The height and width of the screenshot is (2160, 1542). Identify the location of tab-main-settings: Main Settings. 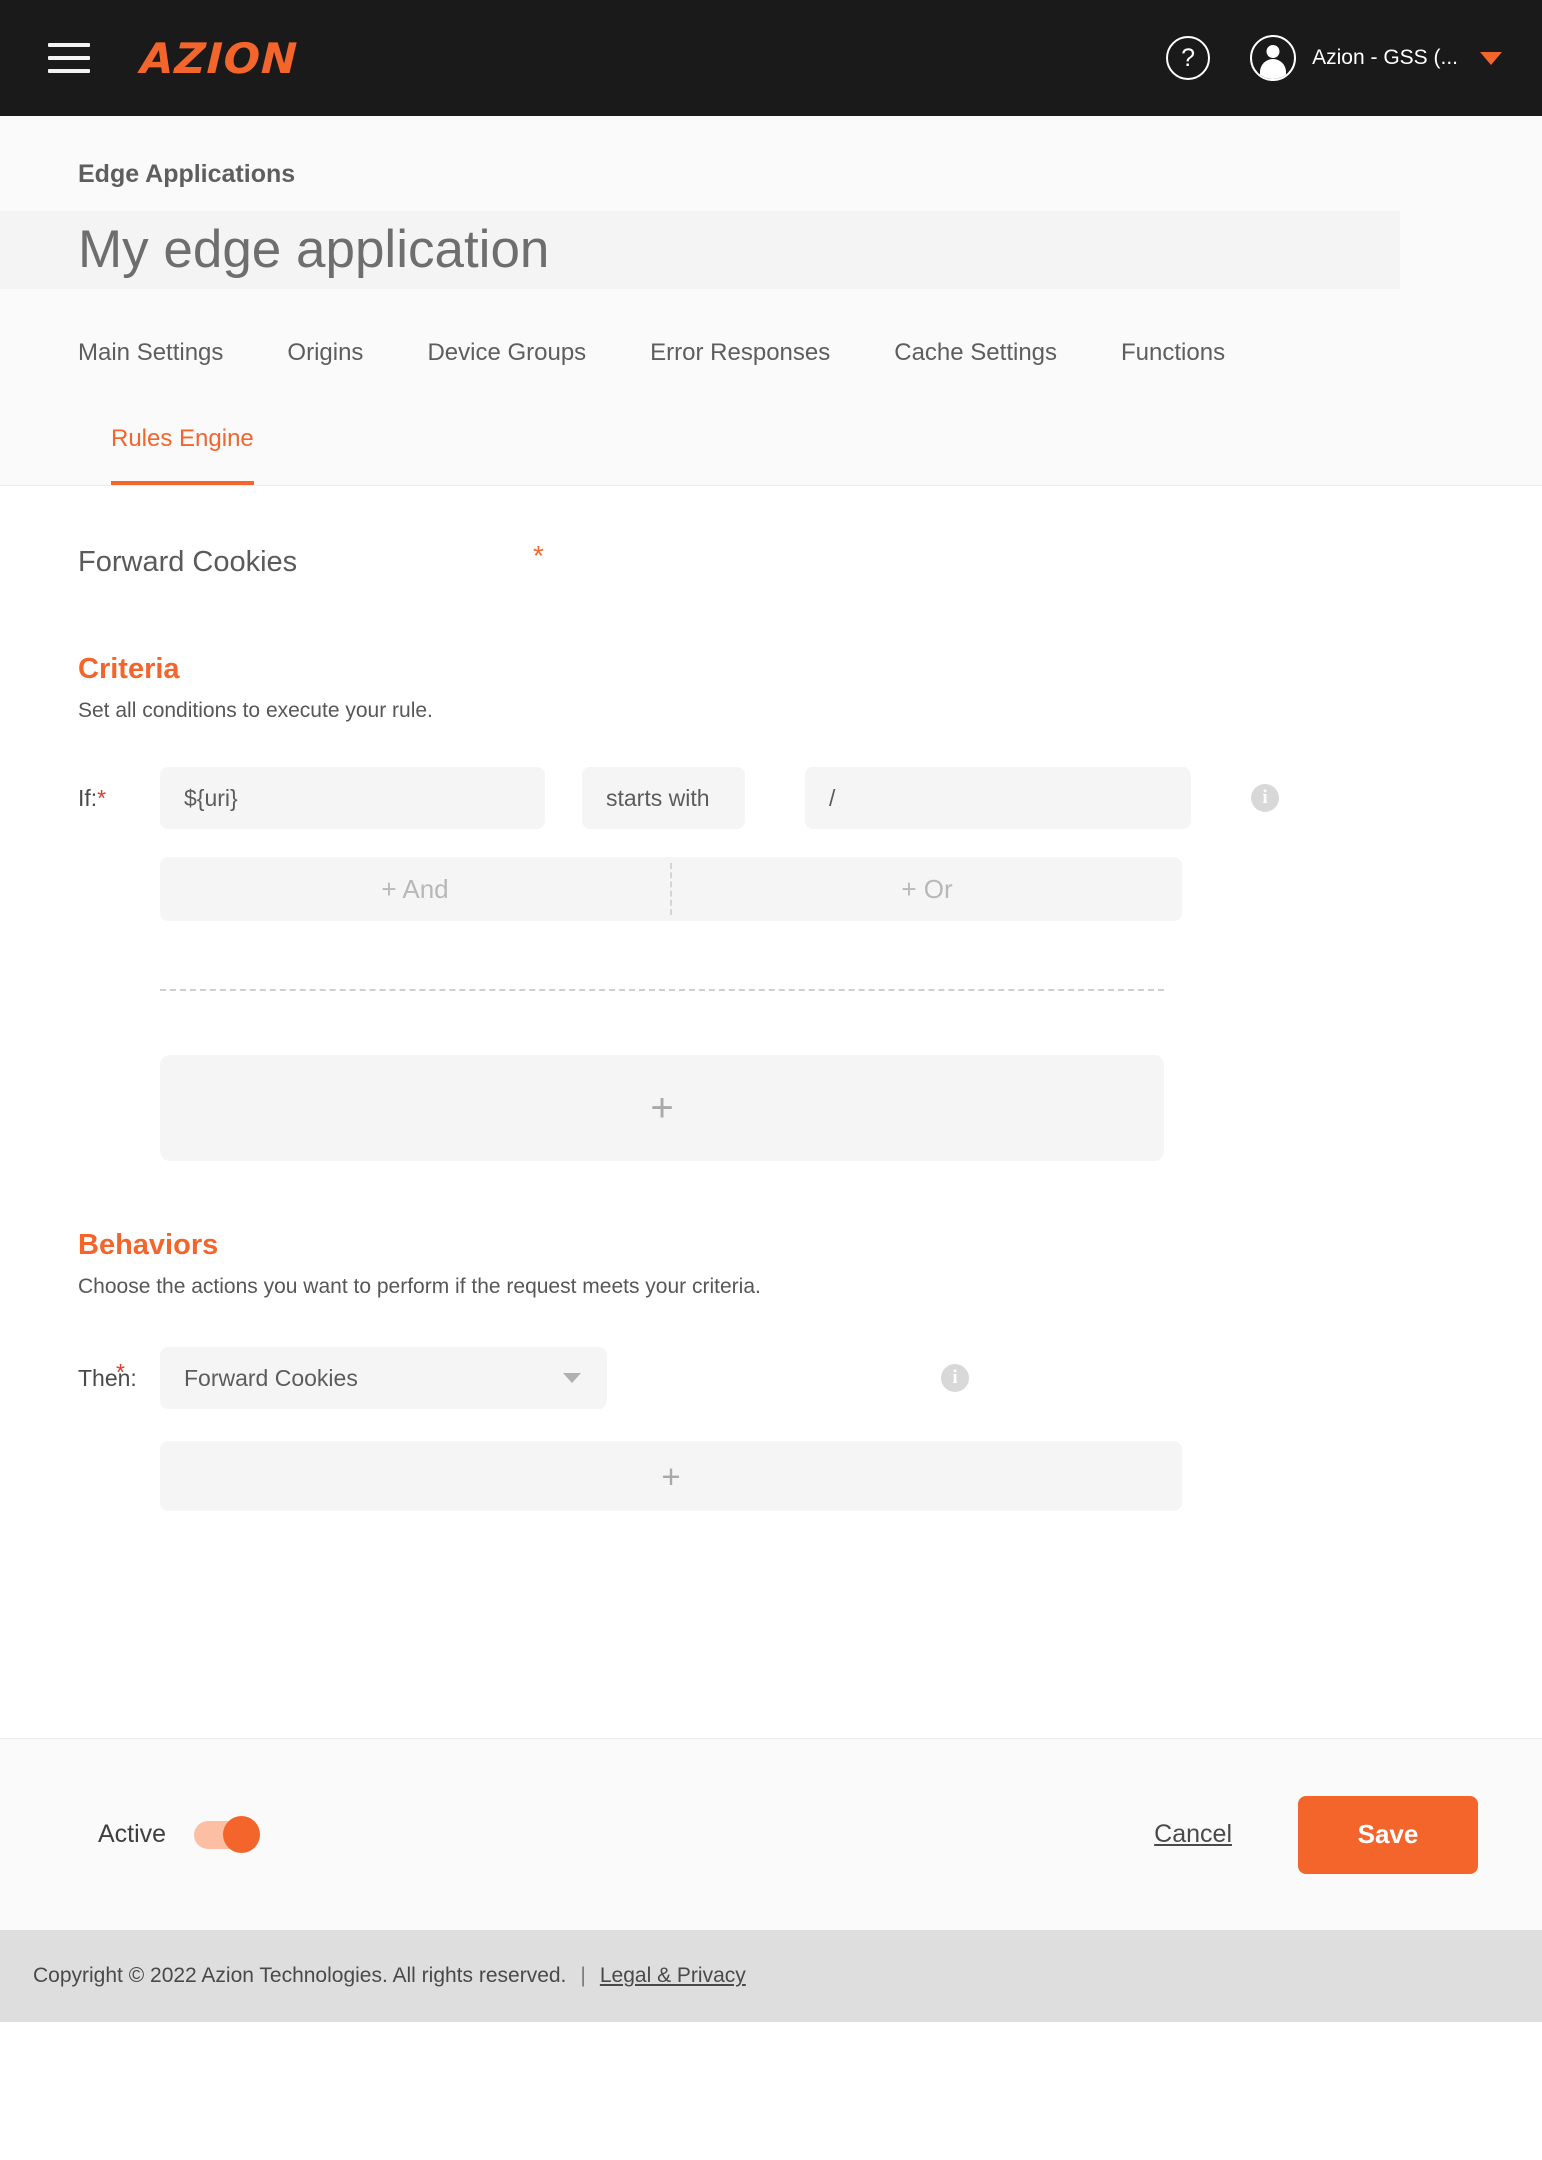
(150, 361).